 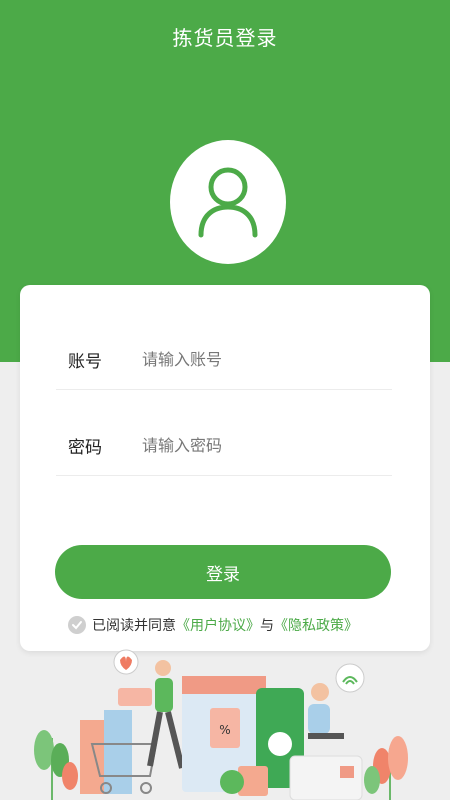 What do you see at coordinates (316, 625) in the screenshot?
I see `privacy-policy-link: 《隐私政策》` at bounding box center [316, 625].